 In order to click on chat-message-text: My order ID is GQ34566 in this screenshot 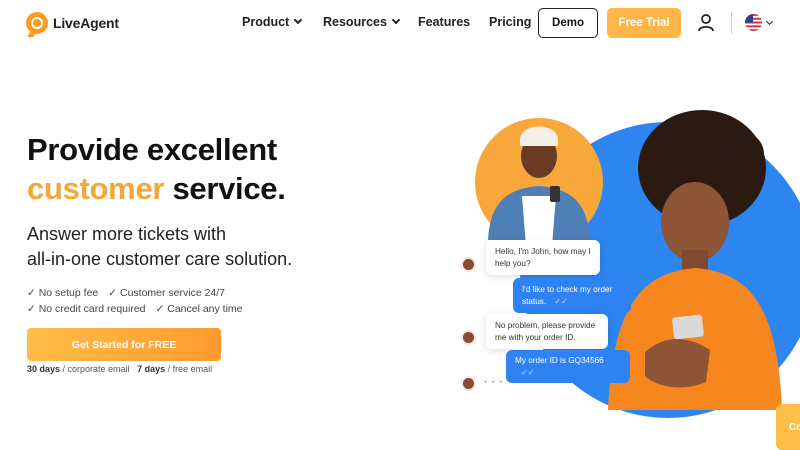, I will do `click(559, 360)`.